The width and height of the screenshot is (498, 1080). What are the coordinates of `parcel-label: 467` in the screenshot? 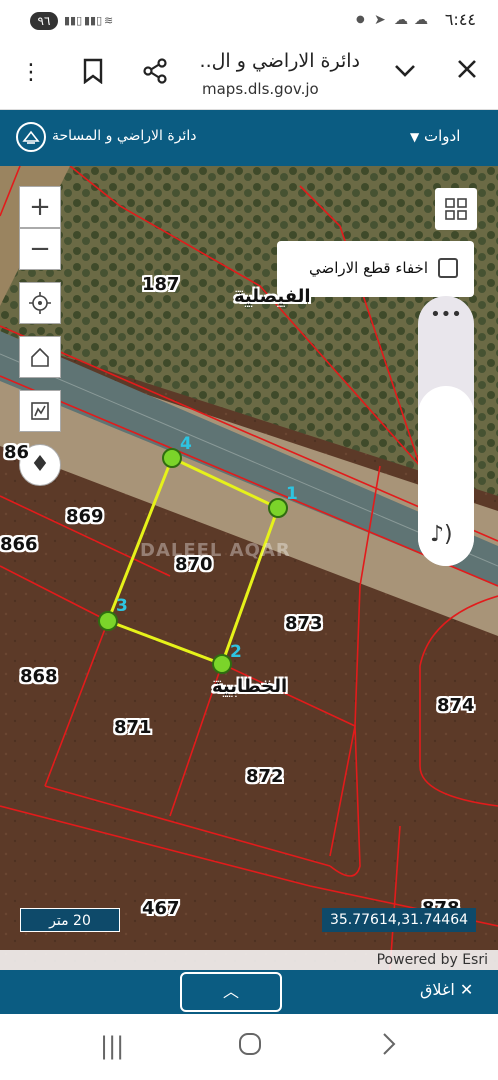 It's located at (161, 908).